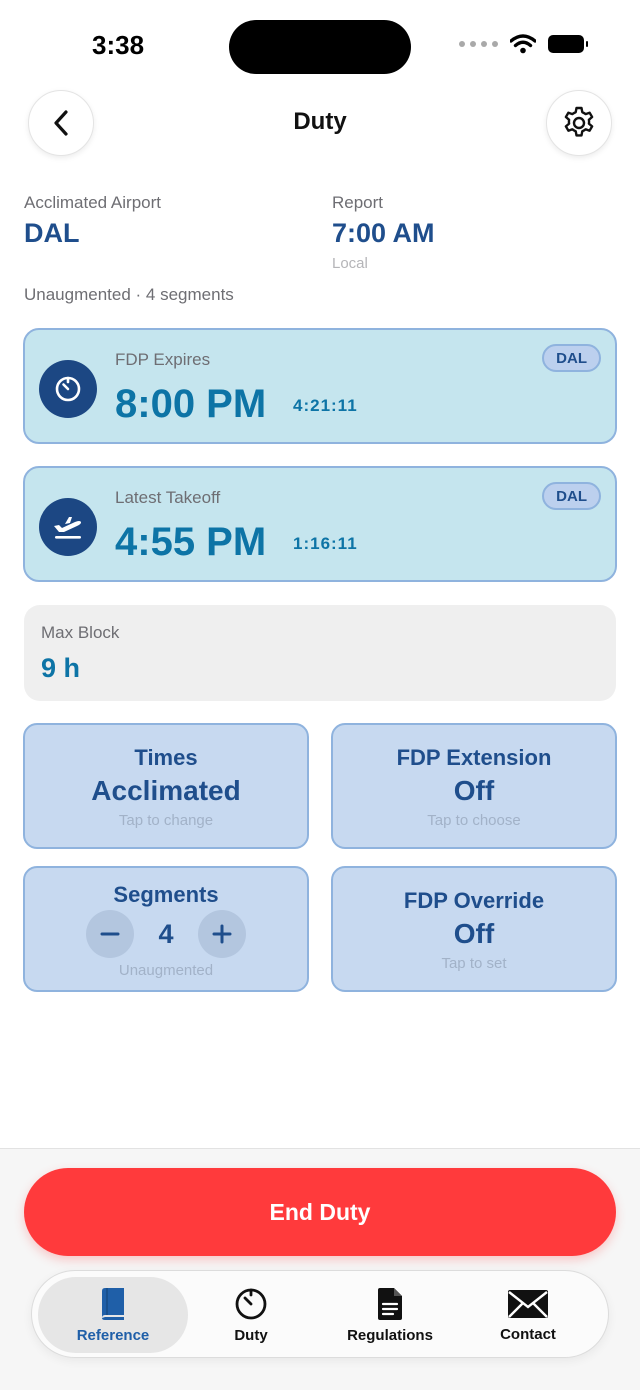  I want to click on end-duty-button: End Duty, so click(320, 1212).